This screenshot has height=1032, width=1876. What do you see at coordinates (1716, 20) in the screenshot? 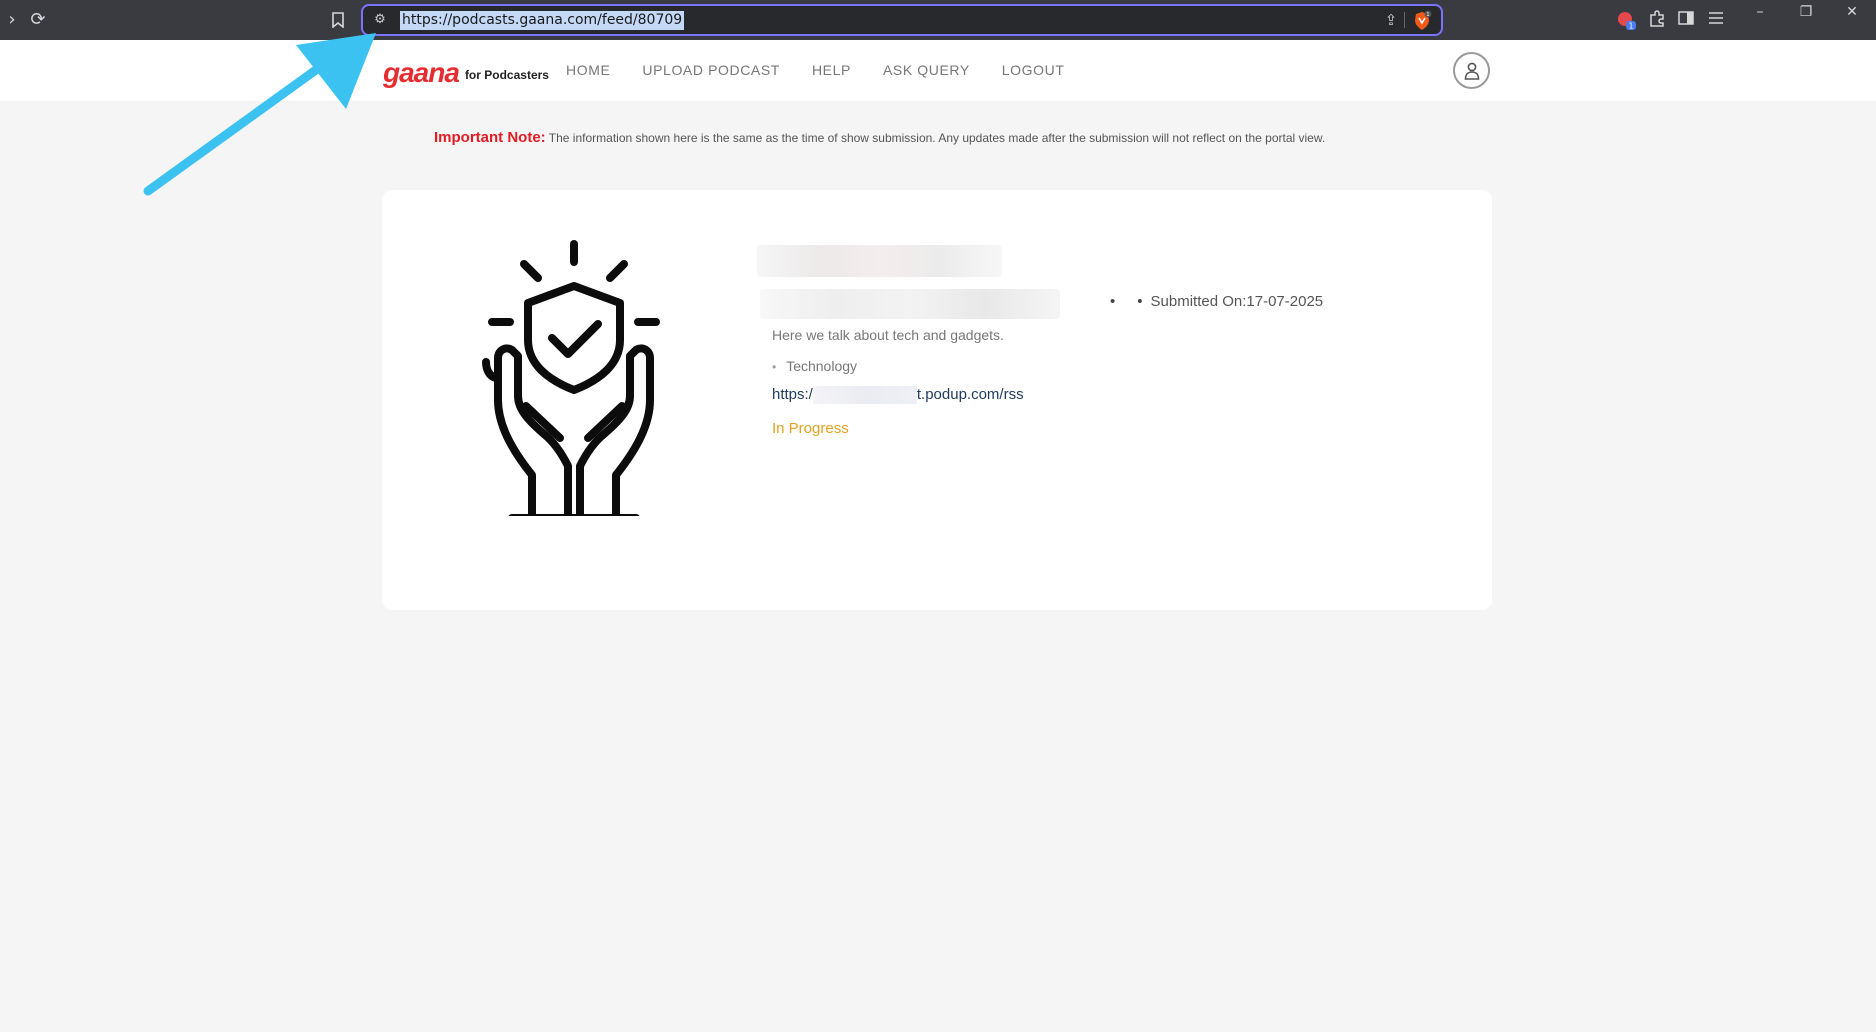
I see `menu-icon` at bounding box center [1716, 20].